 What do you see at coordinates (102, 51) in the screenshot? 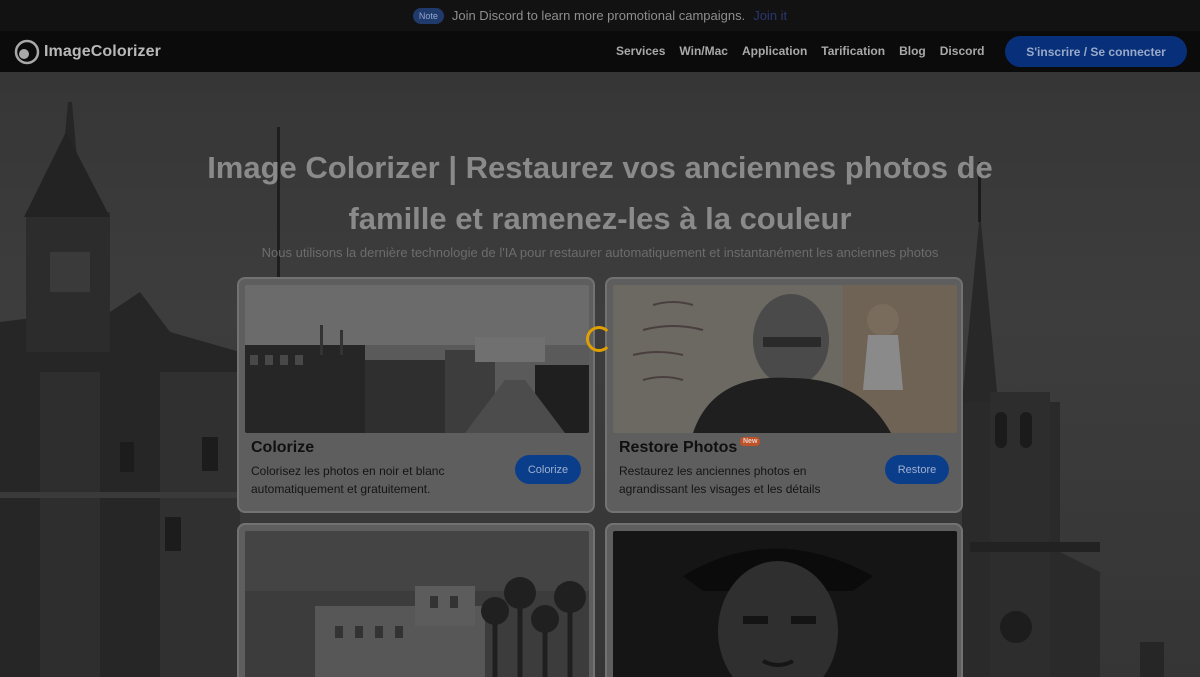
I see `brand-name: ImageColorizer` at bounding box center [102, 51].